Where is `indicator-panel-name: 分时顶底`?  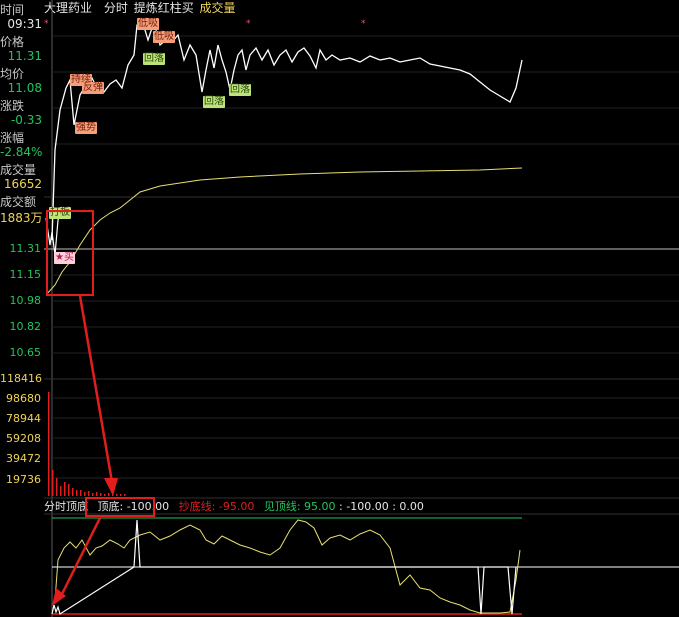 indicator-panel-name: 分时顶底 is located at coordinates (66, 506).